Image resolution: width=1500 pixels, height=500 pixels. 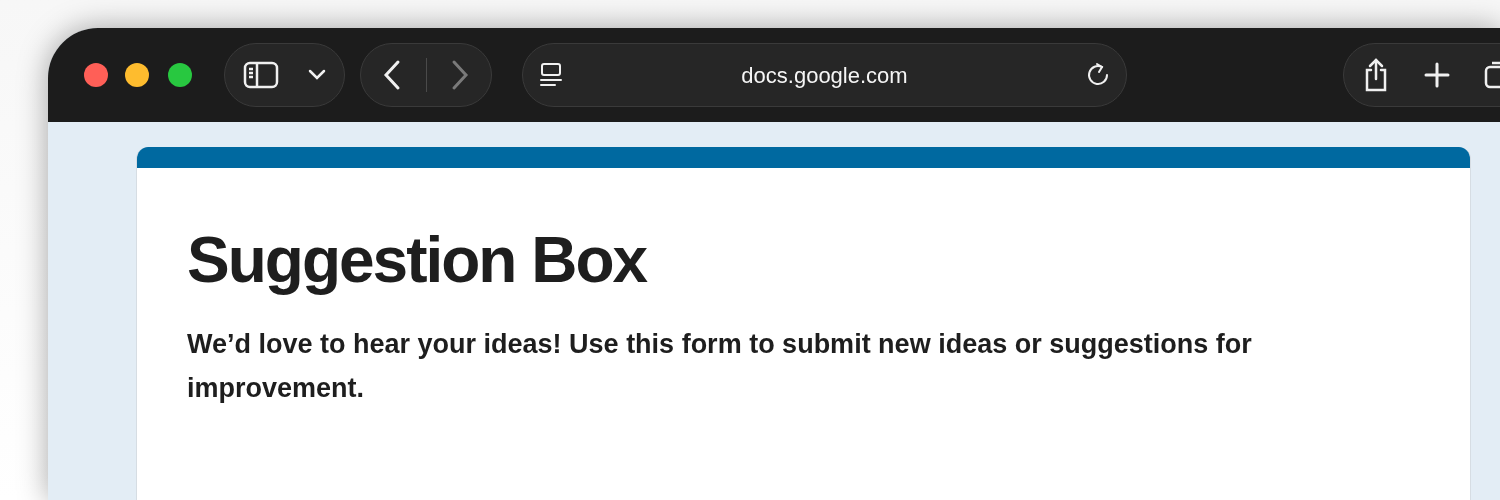 What do you see at coordinates (418, 260) in the screenshot?
I see `form-title: Suggestion Box` at bounding box center [418, 260].